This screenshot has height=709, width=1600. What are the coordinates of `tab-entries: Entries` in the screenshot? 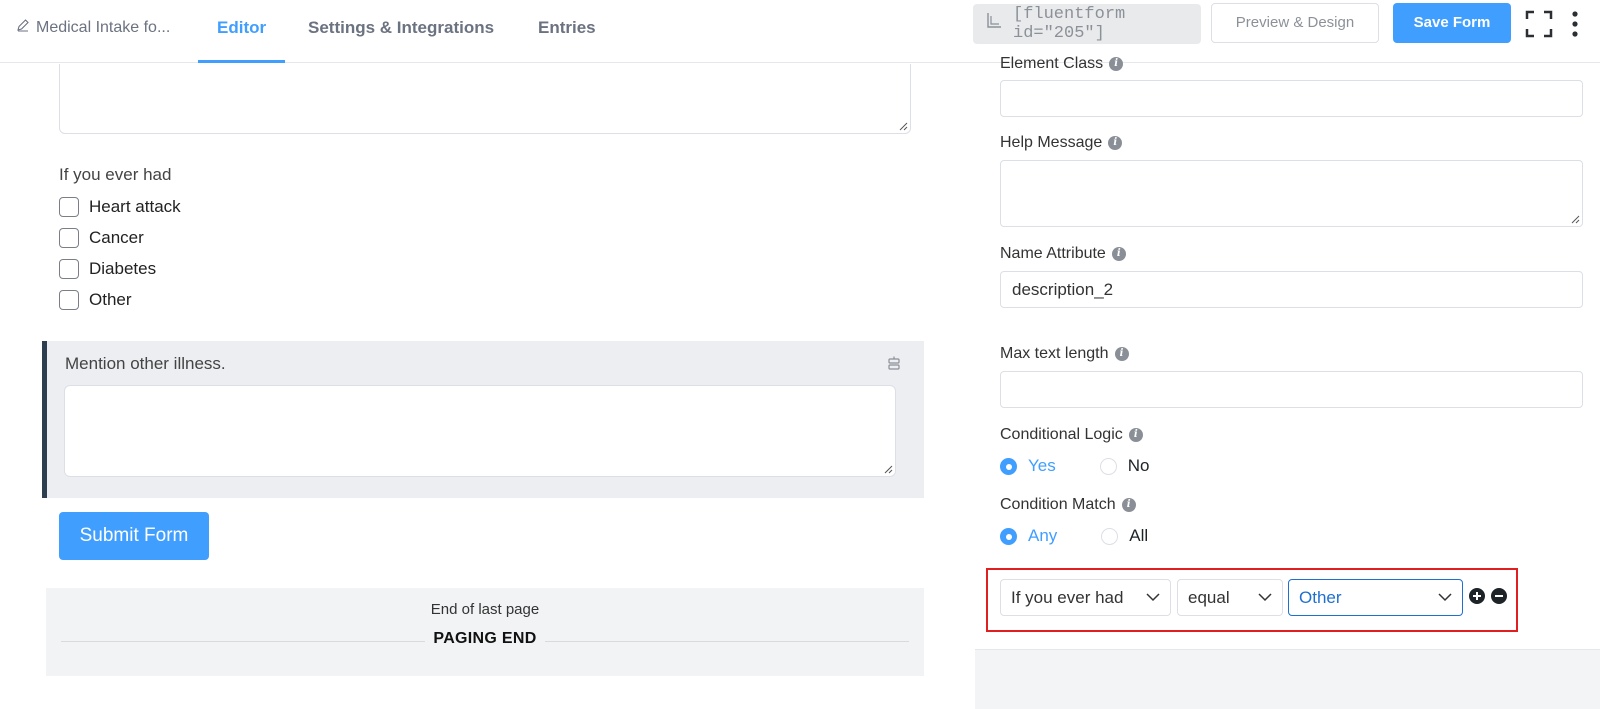 It's located at (567, 31).